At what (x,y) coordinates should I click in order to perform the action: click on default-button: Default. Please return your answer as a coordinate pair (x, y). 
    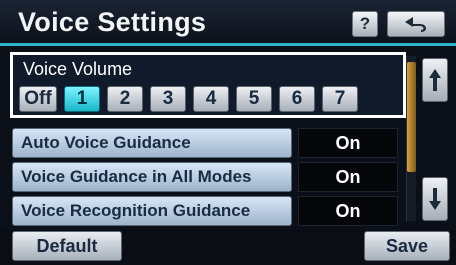
    Looking at the image, I should click on (67, 246).